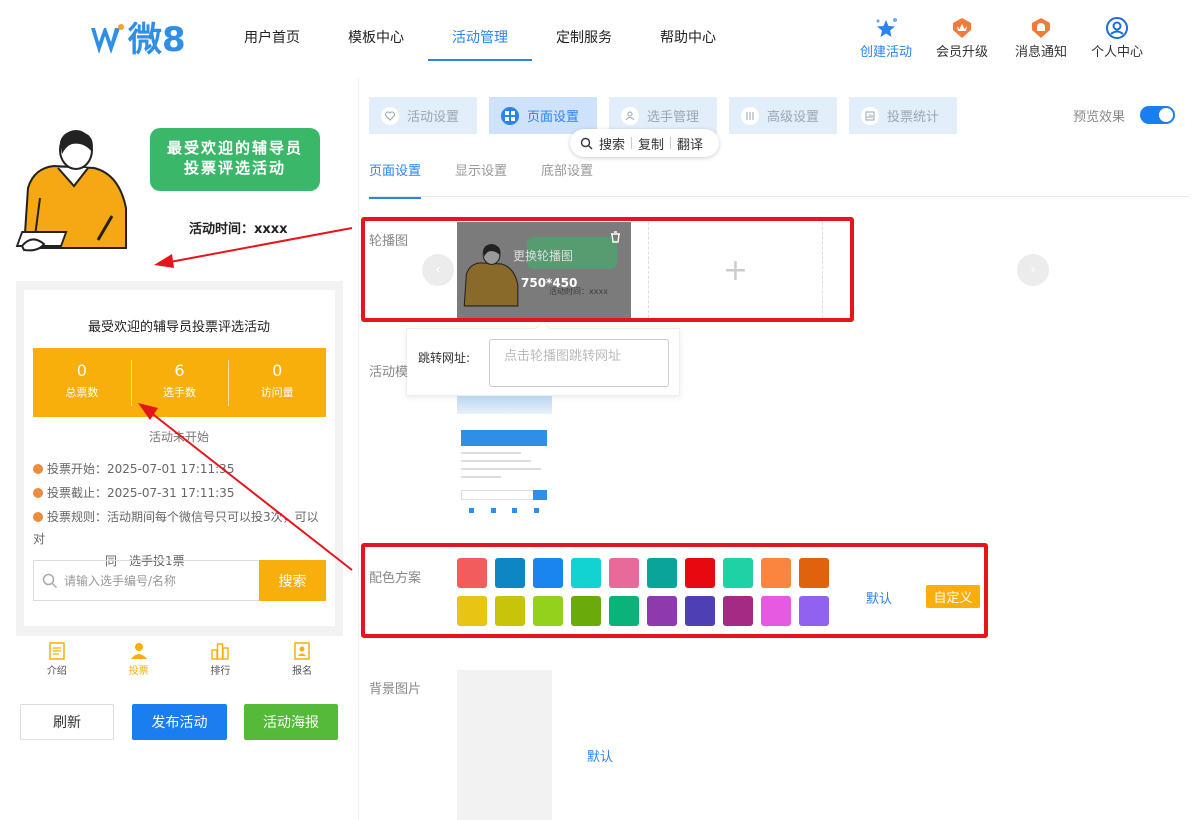  Describe the element at coordinates (395, 179) in the screenshot. I see `subtab-page-settings: 页面设置` at that location.